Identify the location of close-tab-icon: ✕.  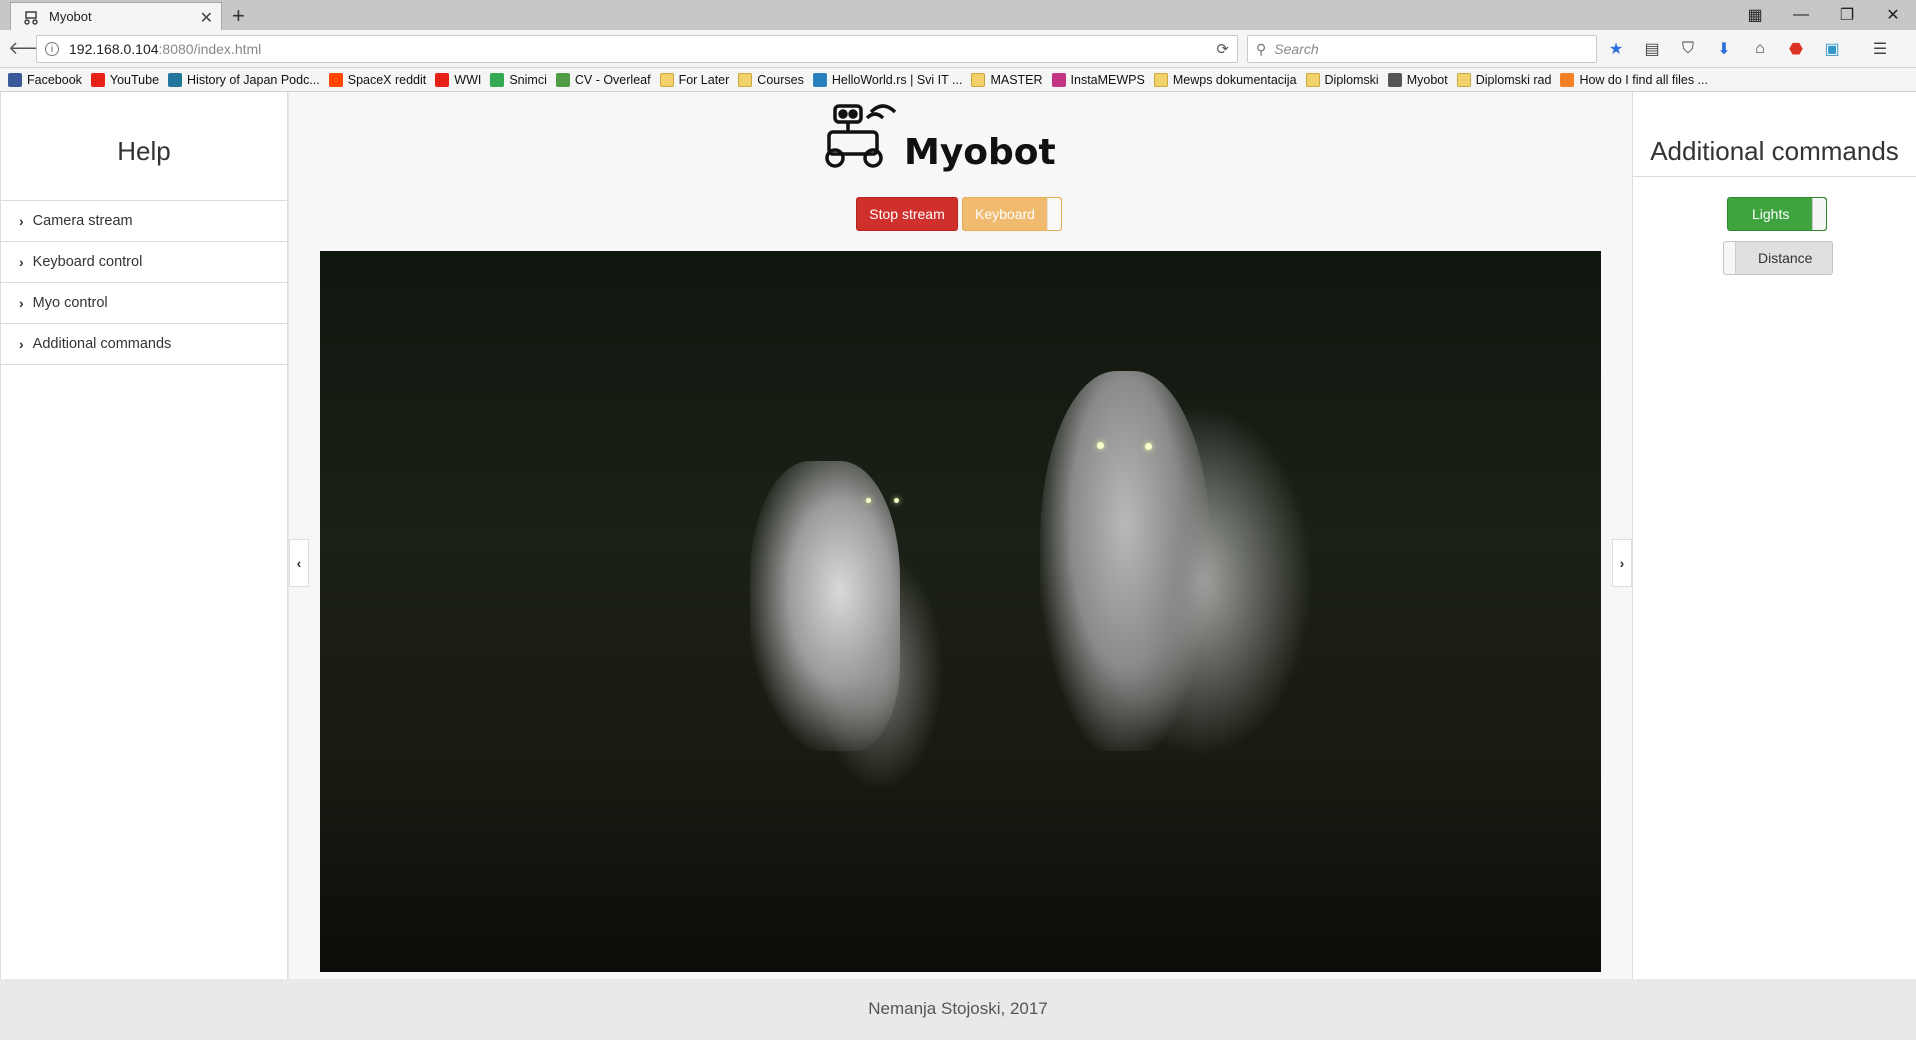
(206, 18).